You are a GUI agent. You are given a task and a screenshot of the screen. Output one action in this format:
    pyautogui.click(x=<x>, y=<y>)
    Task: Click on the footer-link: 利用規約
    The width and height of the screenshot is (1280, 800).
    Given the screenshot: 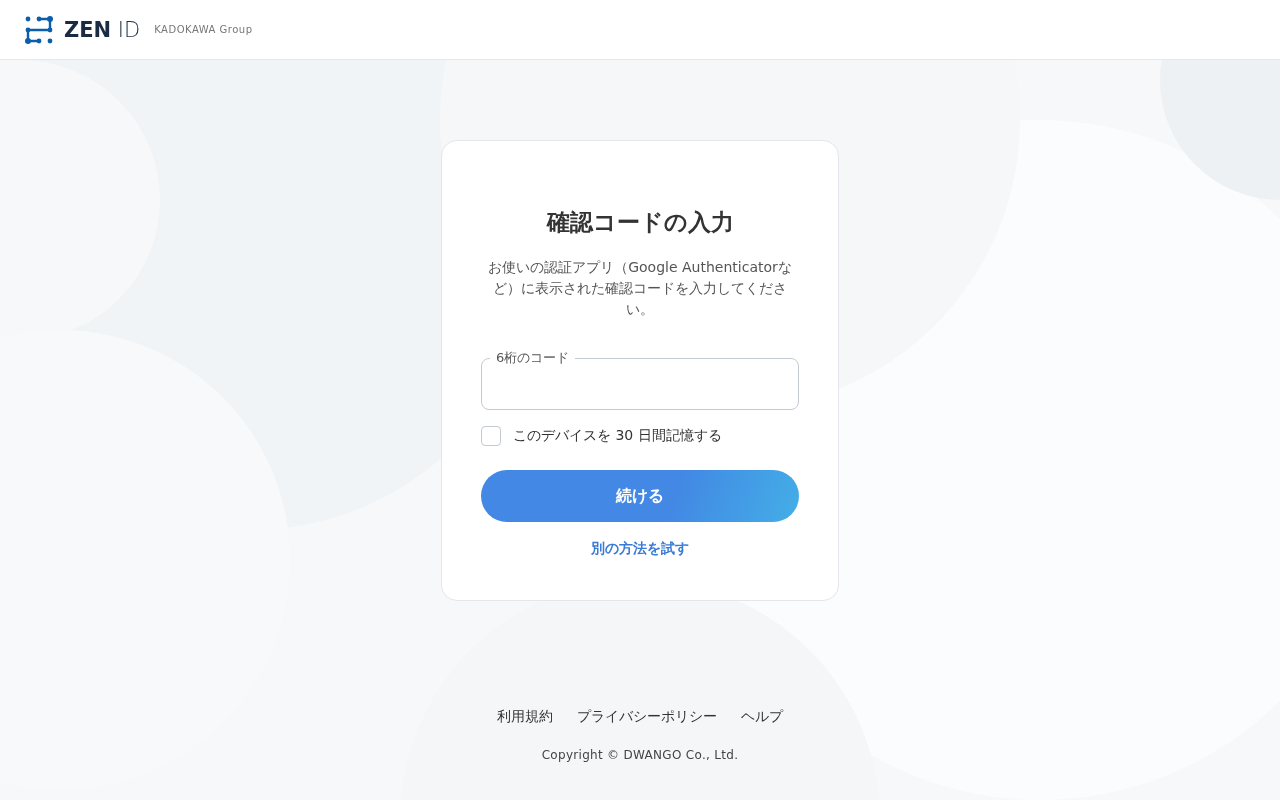 What is the action you would take?
    pyautogui.click(x=525, y=717)
    